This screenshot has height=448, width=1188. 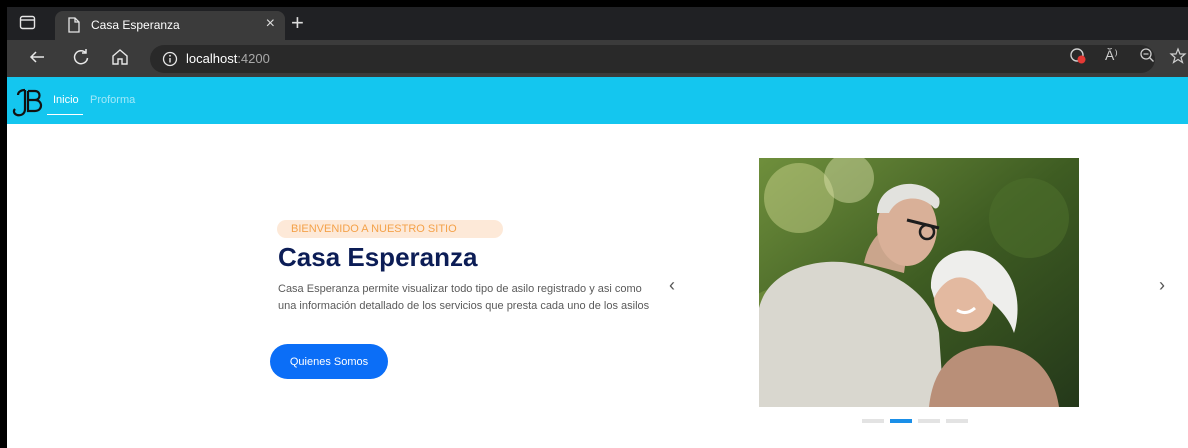 I want to click on app-navbar: Inicio Proforma, so click(x=597, y=100).